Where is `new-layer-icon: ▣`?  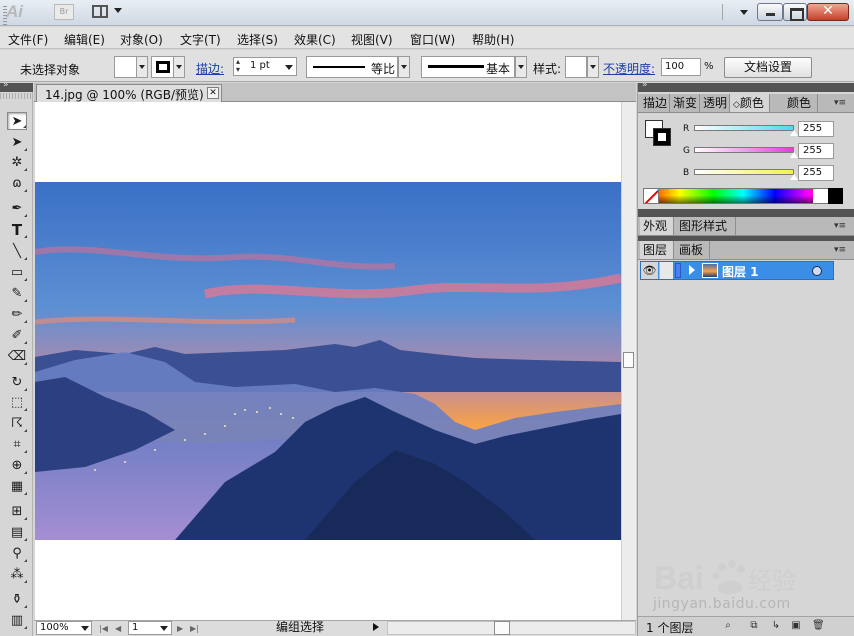
new-layer-icon: ▣ is located at coordinates (796, 626).